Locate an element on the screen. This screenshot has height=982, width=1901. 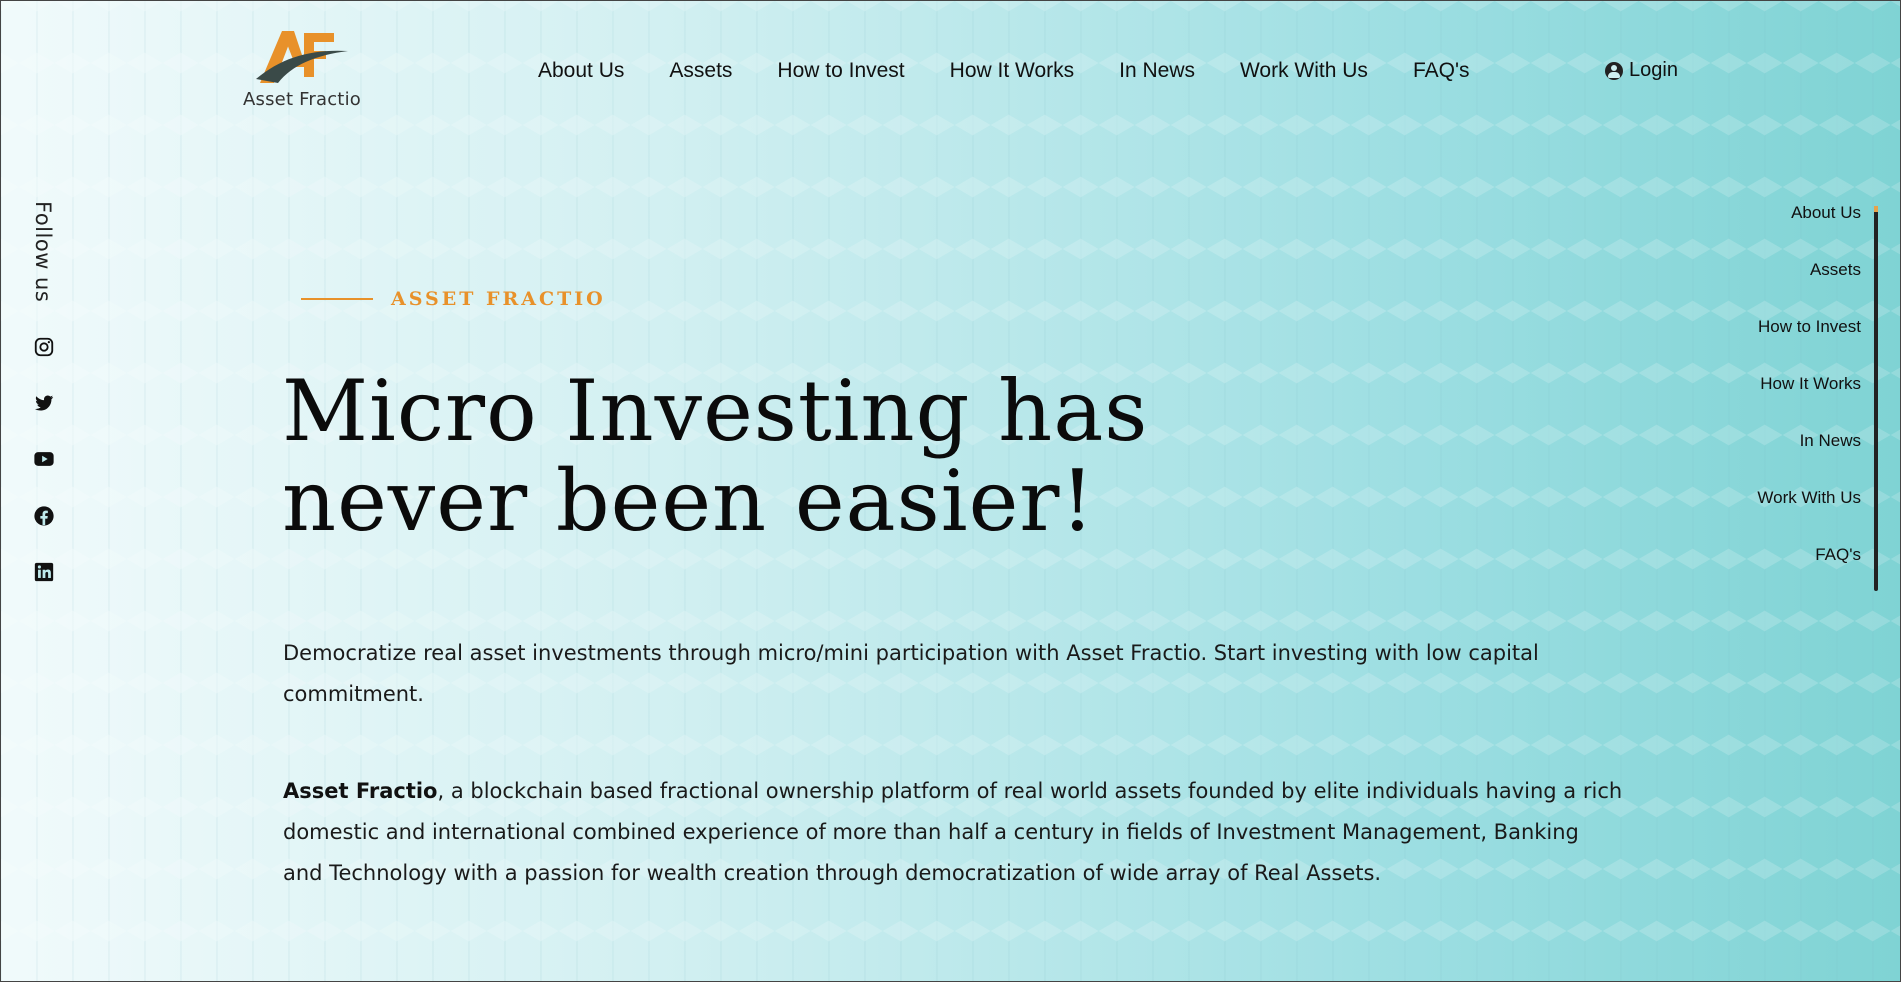
follow-us-label: Follow us is located at coordinates (43, 252).